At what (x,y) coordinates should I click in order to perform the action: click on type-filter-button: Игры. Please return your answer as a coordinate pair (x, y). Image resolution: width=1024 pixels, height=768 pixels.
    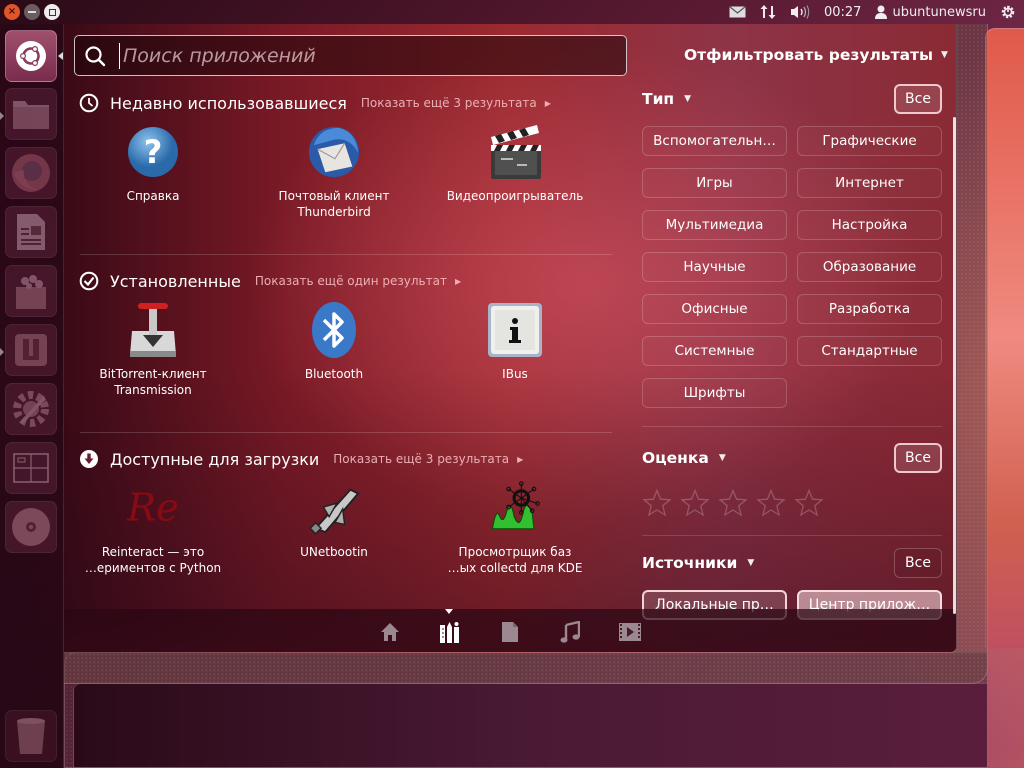
    Looking at the image, I should click on (714, 183).